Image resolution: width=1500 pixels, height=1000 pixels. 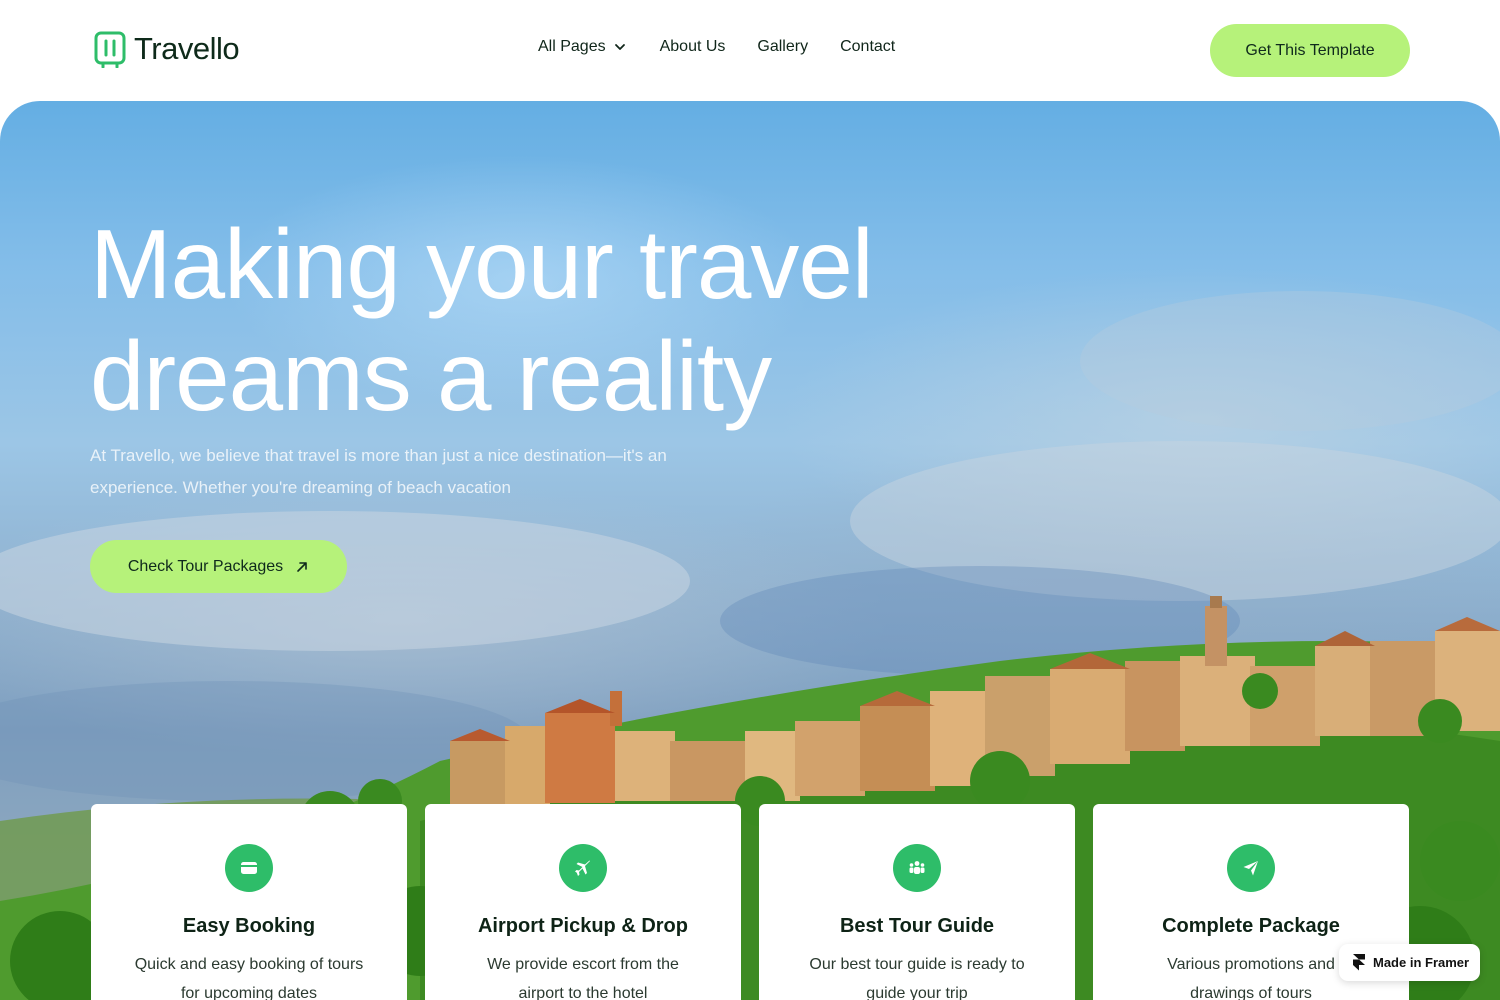 I want to click on nav-all-pages: All Pages, so click(x=583, y=47).